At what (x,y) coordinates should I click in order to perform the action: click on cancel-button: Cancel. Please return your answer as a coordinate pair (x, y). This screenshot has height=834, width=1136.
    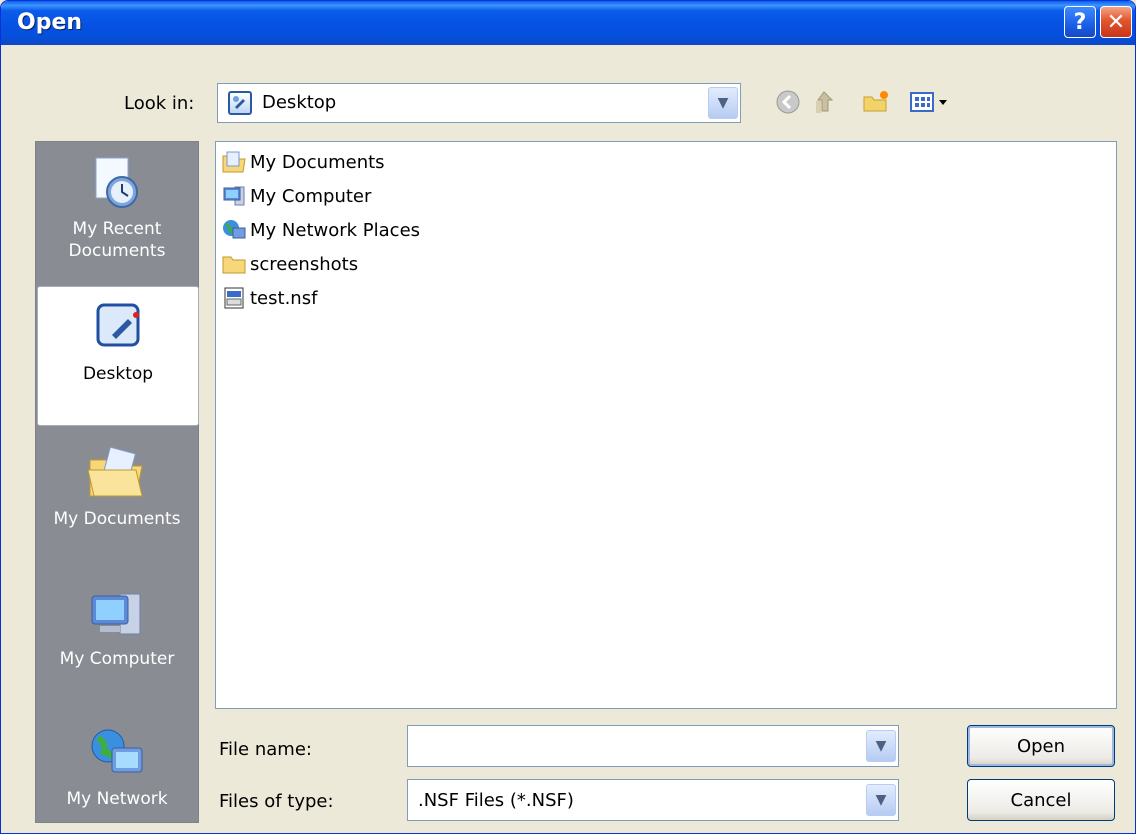
    Looking at the image, I should click on (1041, 800).